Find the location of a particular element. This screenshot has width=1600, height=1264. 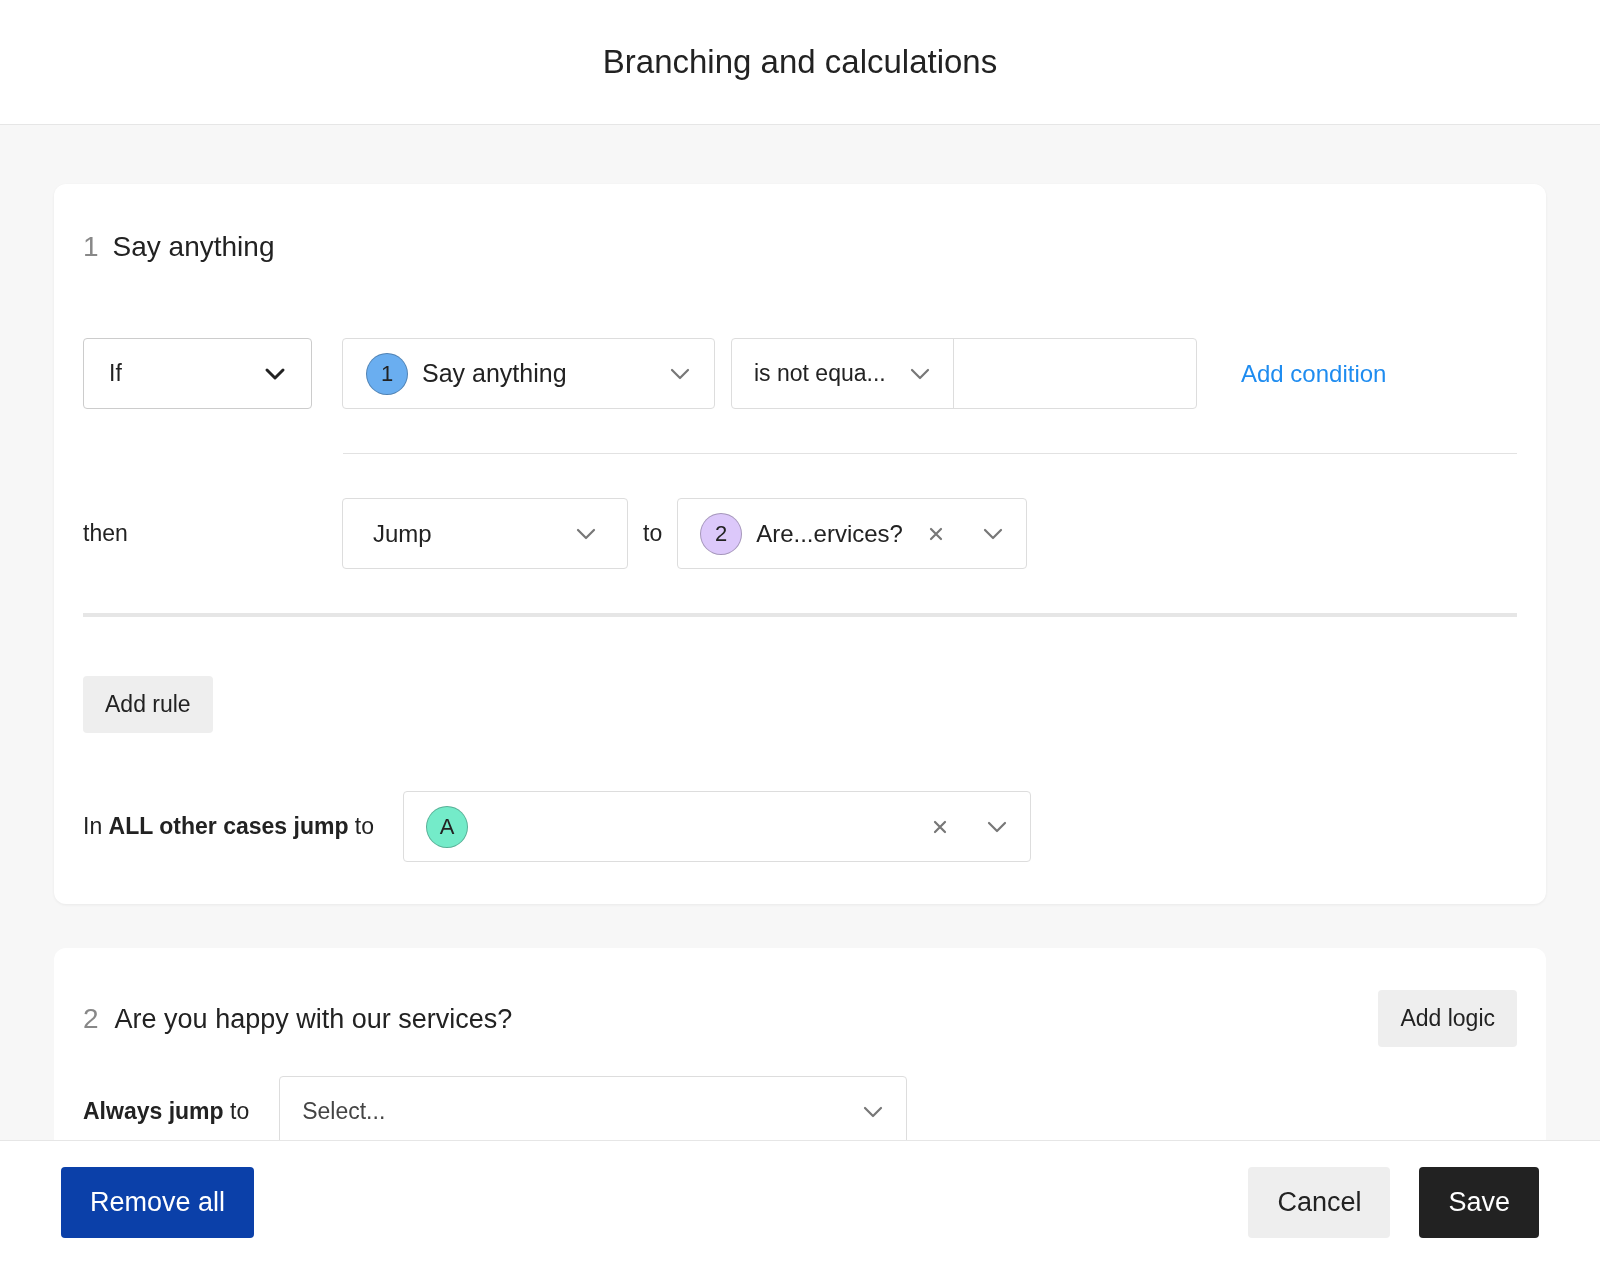

question-title: Are you happy with our services? is located at coordinates (313, 1019).